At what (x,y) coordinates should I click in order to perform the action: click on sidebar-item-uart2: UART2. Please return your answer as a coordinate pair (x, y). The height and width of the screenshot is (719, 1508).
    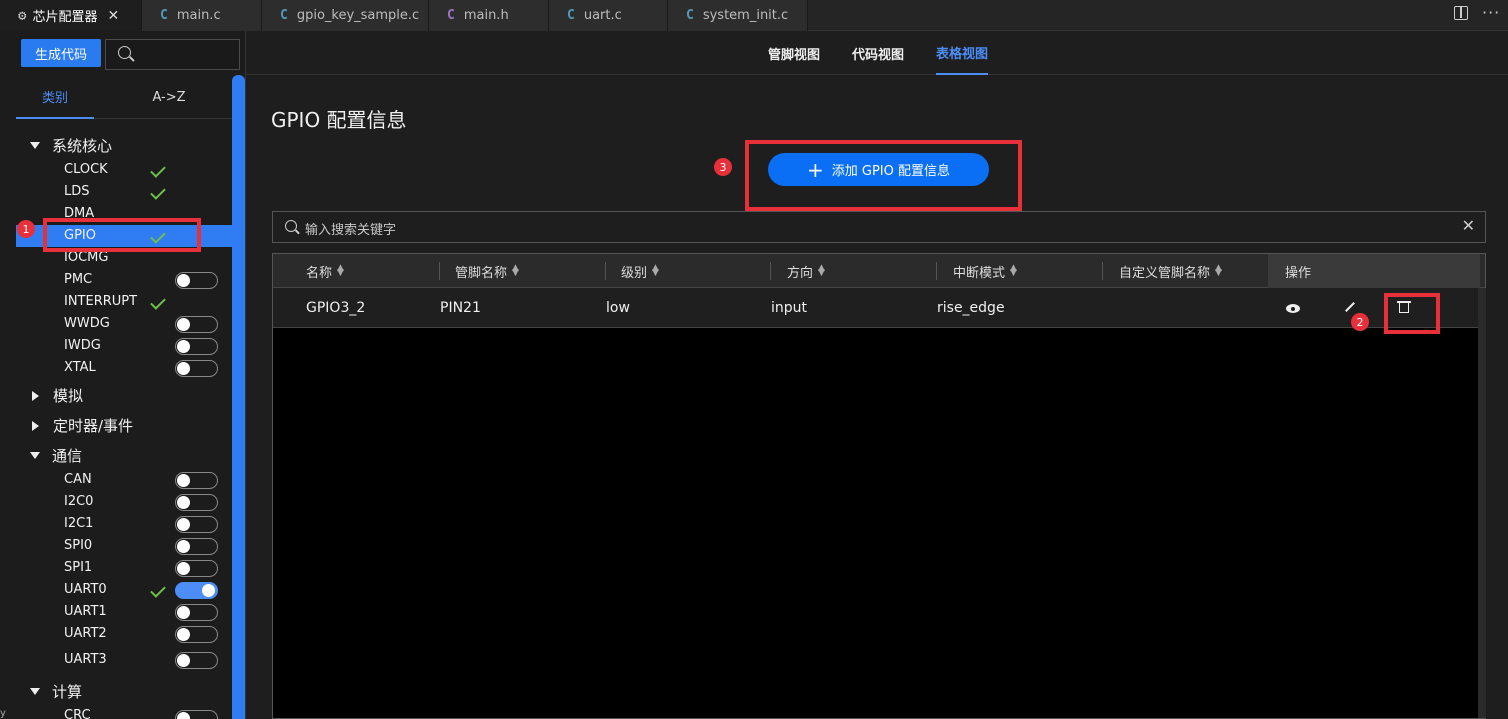
    Looking at the image, I should click on (85, 633).